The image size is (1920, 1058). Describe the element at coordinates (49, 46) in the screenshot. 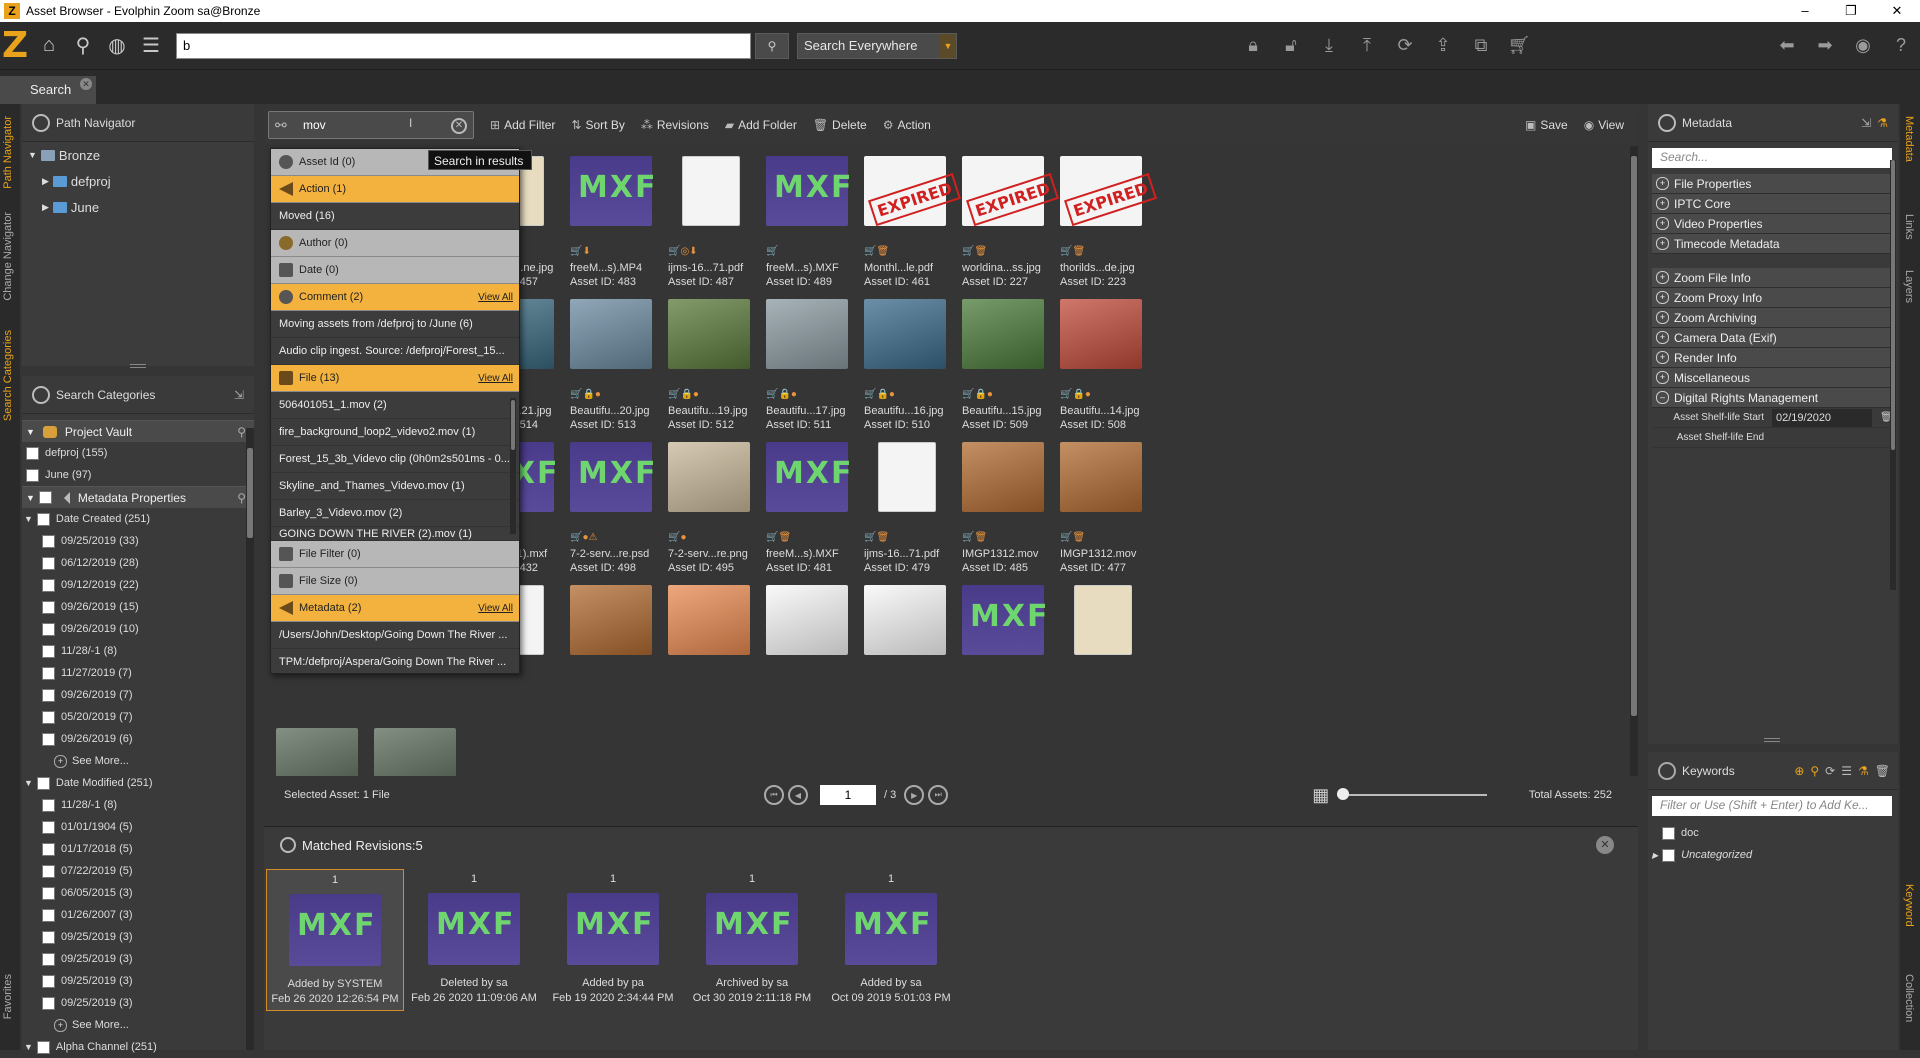

I see `home-icon: ⌂` at that location.